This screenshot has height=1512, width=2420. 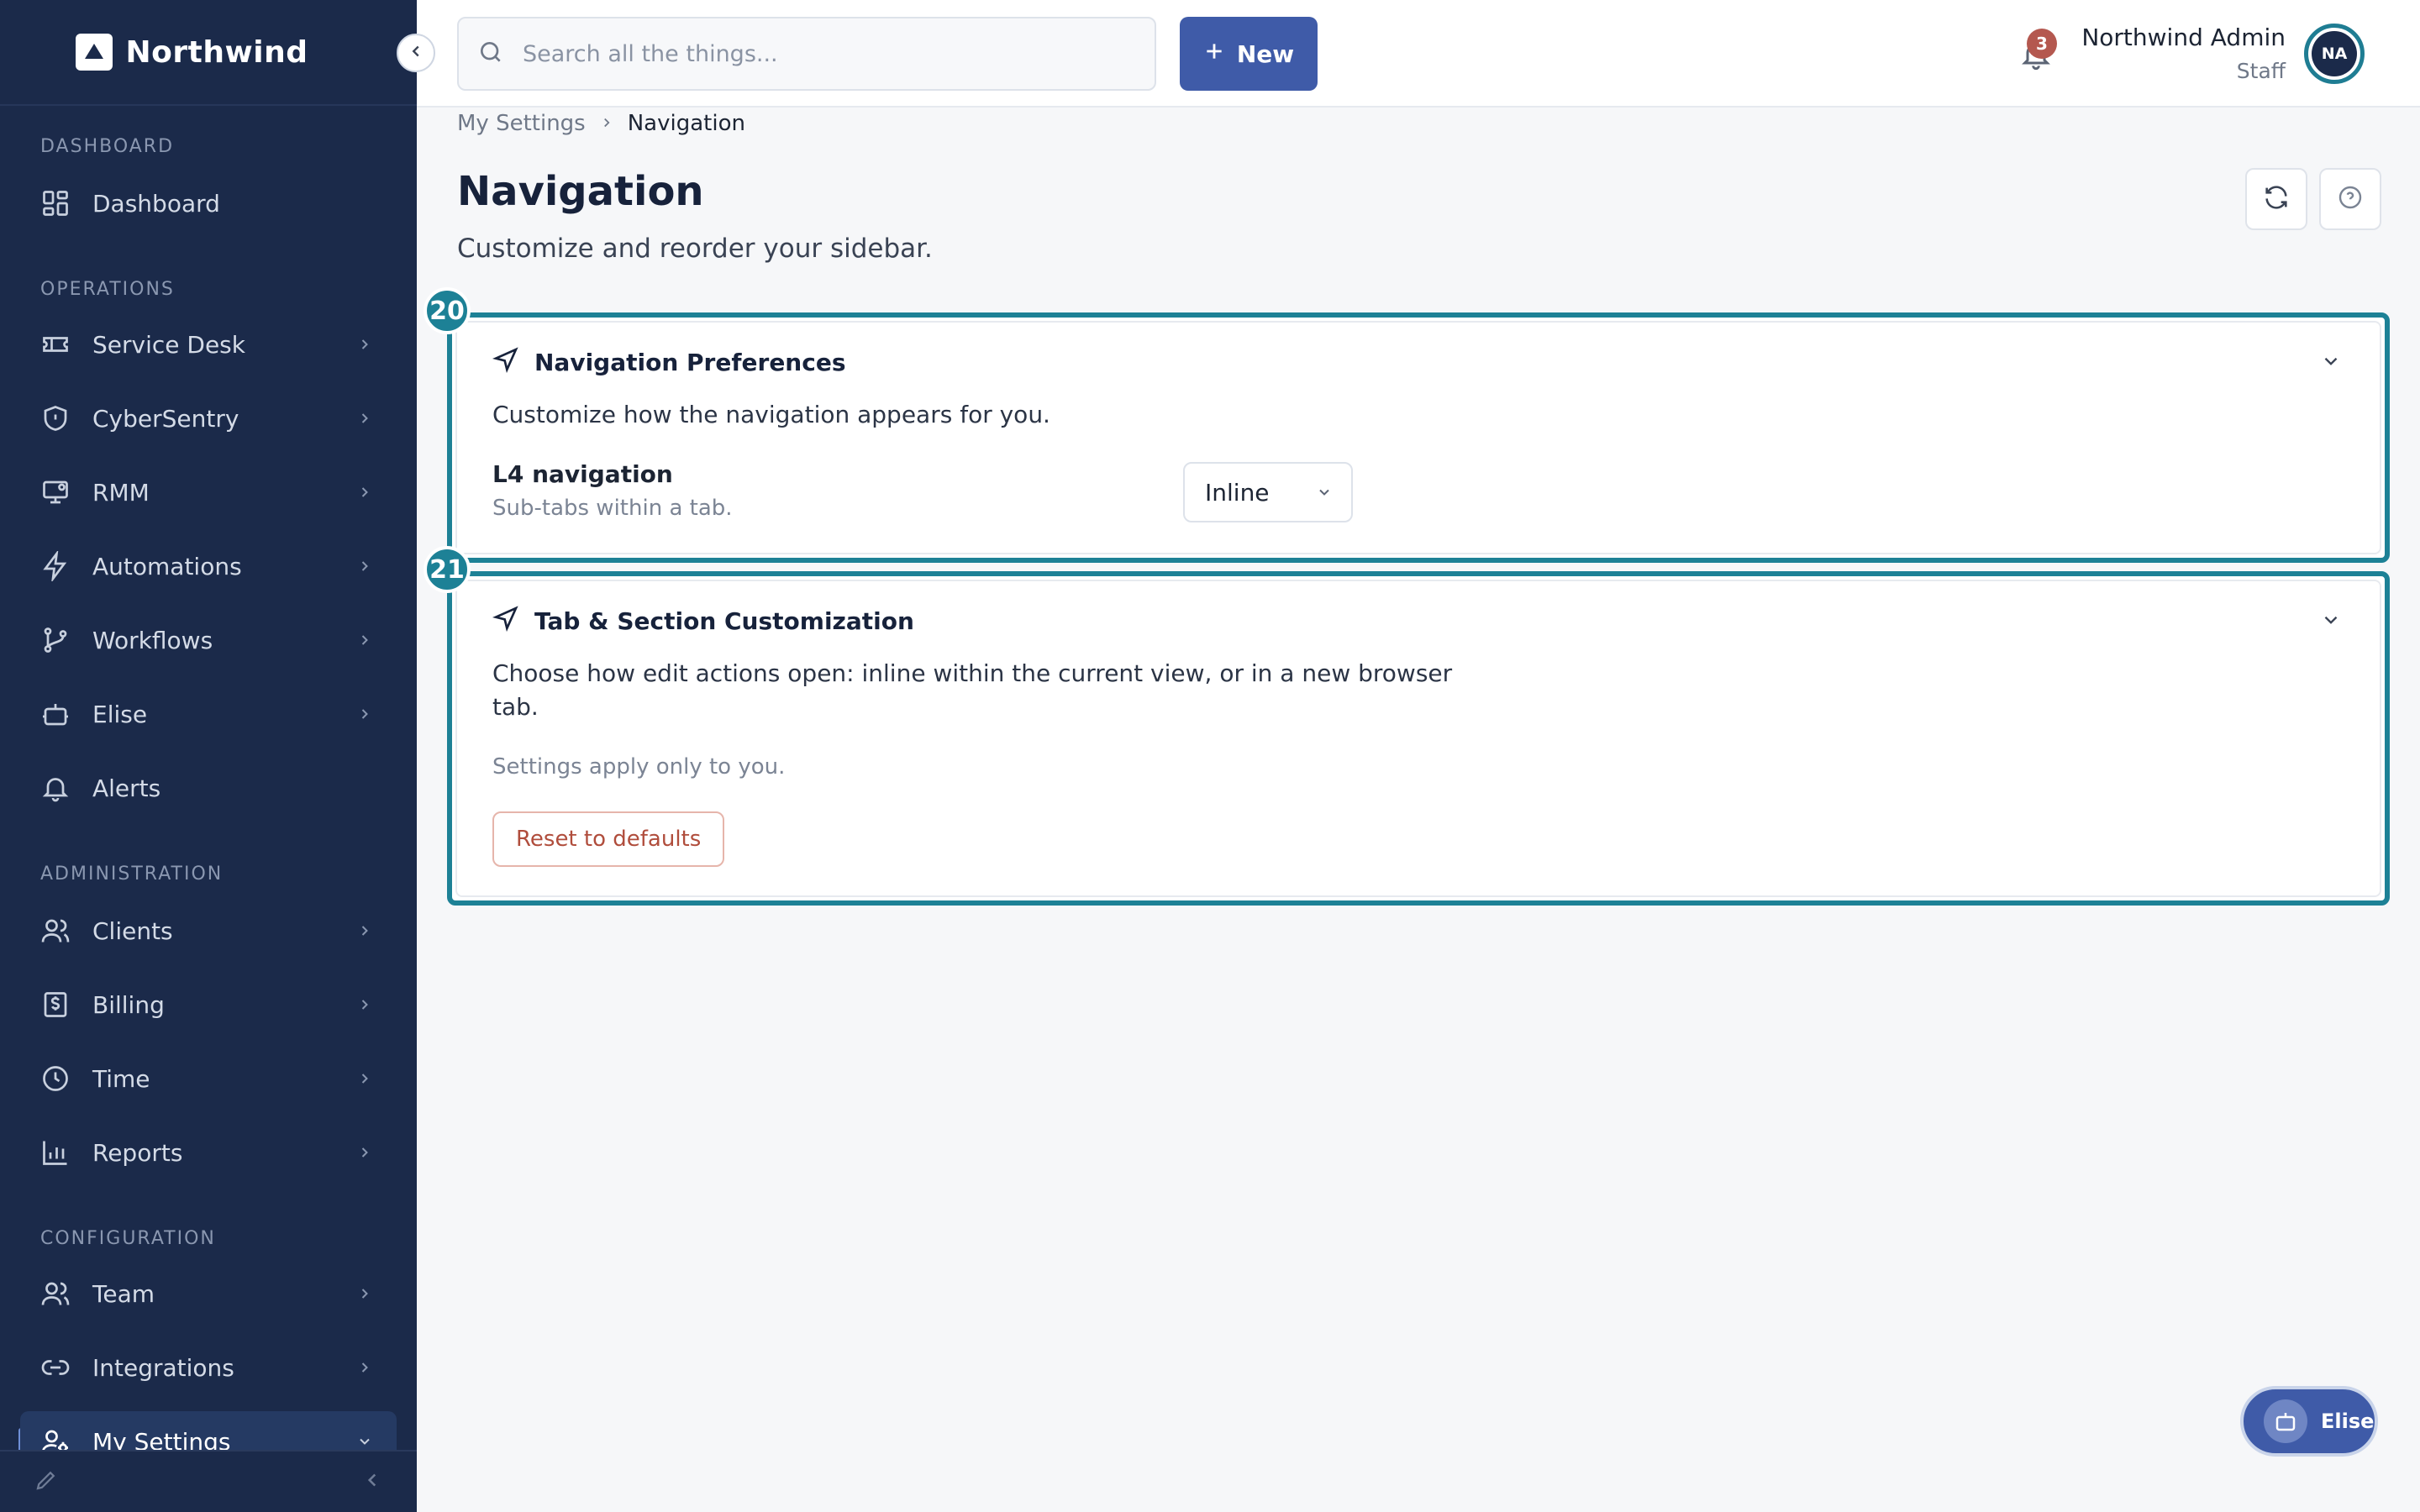 I want to click on sidebar-item-label: Workflows, so click(x=153, y=640).